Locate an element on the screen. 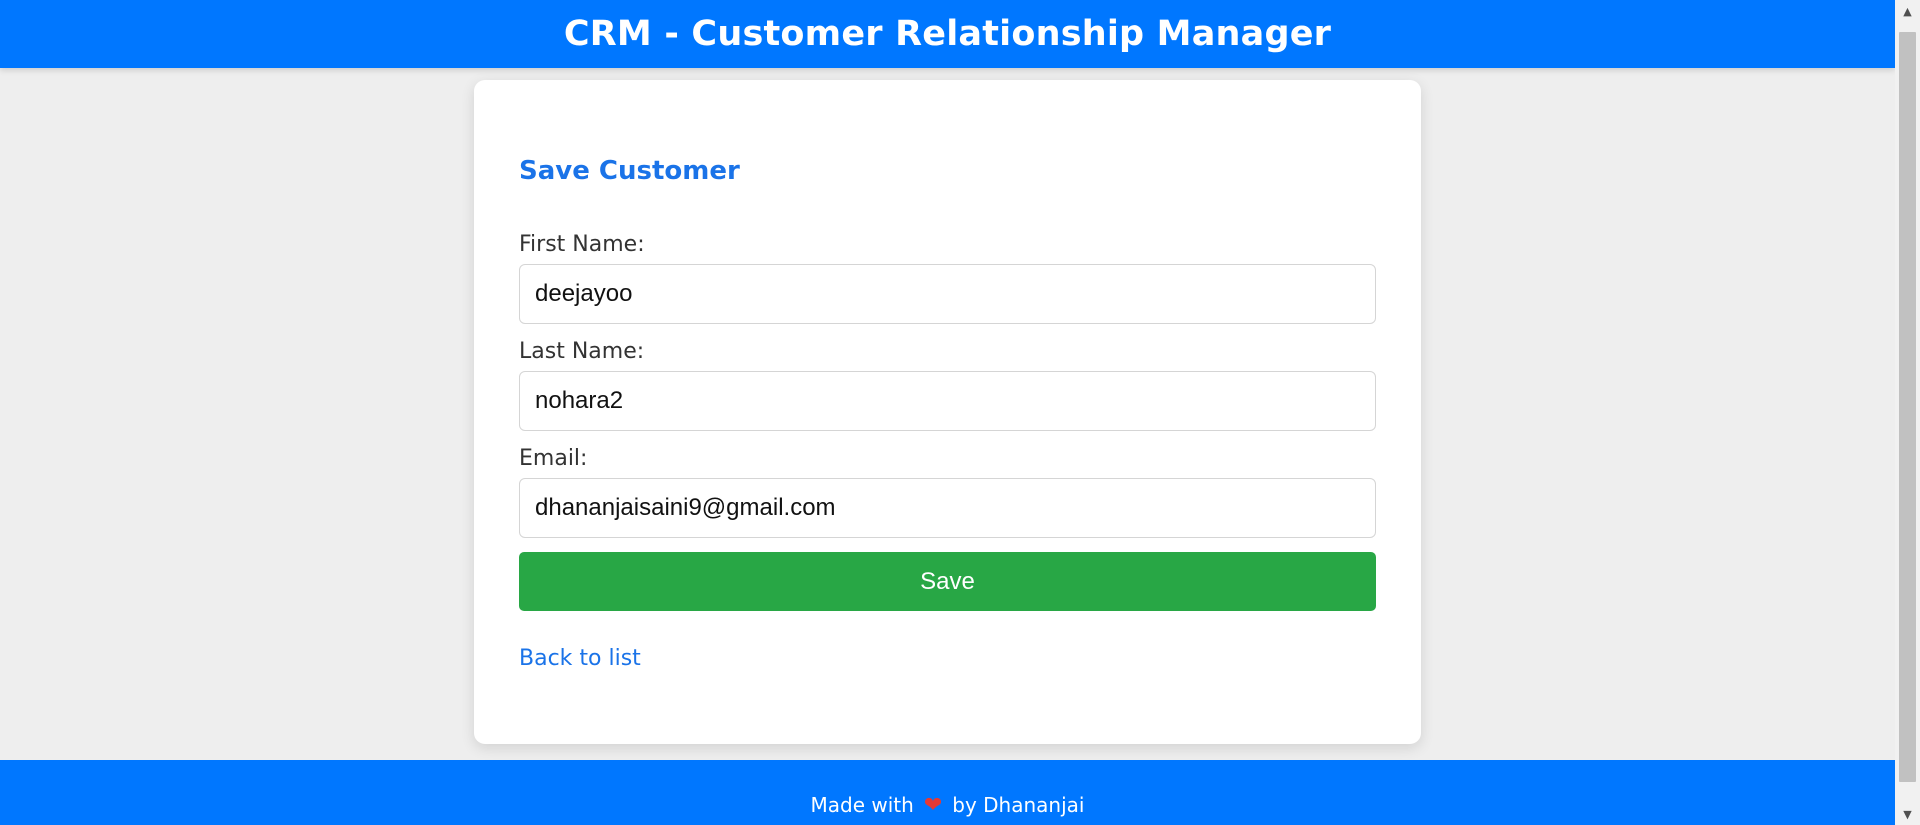 This screenshot has width=1920, height=825. scroll-down-arrow-icon: ▼ is located at coordinates (1907, 814).